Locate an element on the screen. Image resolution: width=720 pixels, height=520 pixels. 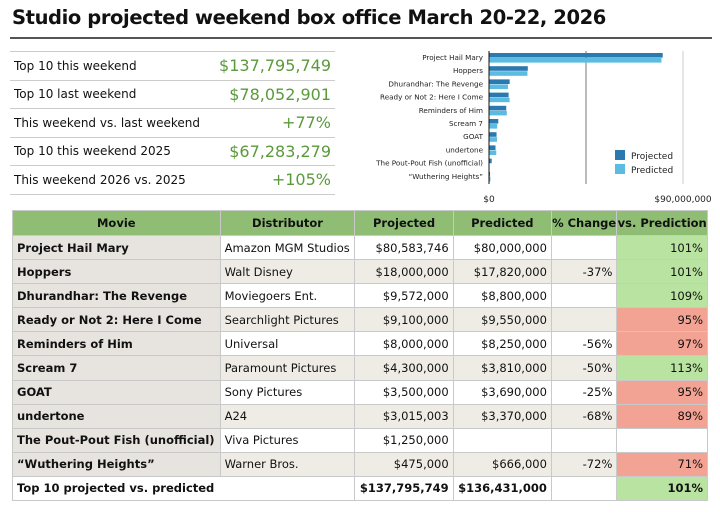
summary-label: Top 10 last weekend is located at coordinates (111, 94).